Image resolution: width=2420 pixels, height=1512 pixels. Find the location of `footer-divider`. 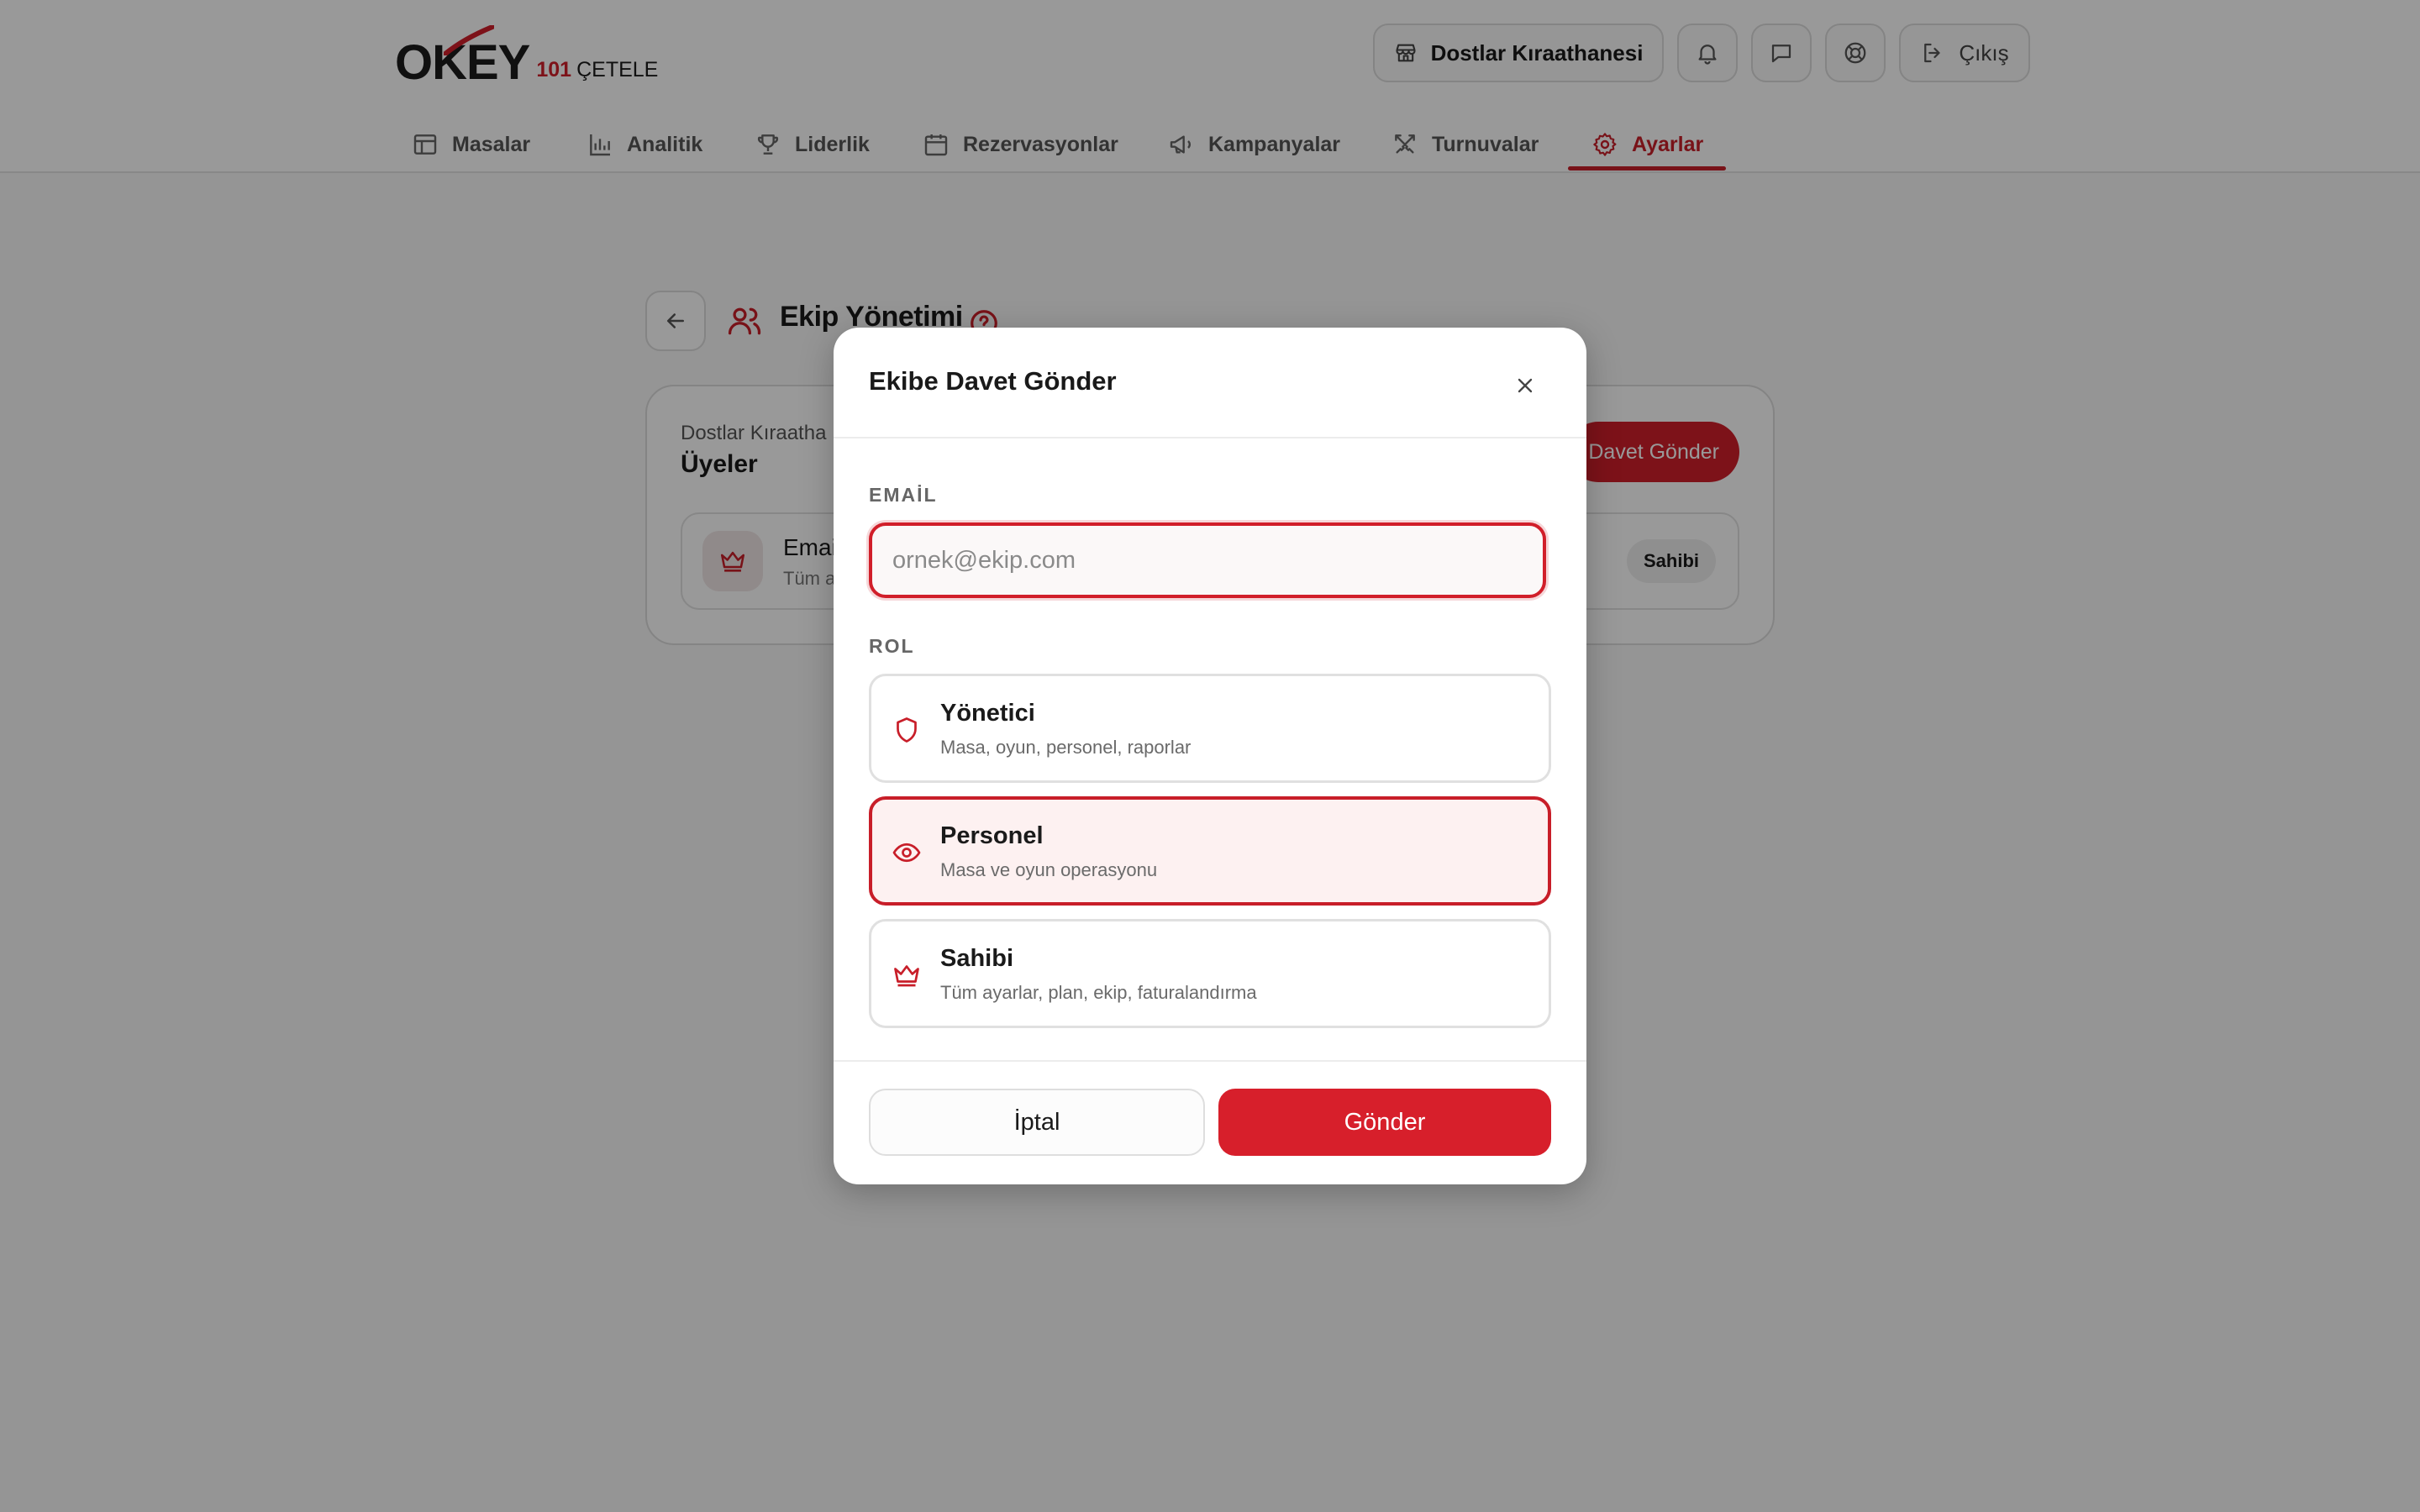

footer-divider is located at coordinates (1210, 1061).